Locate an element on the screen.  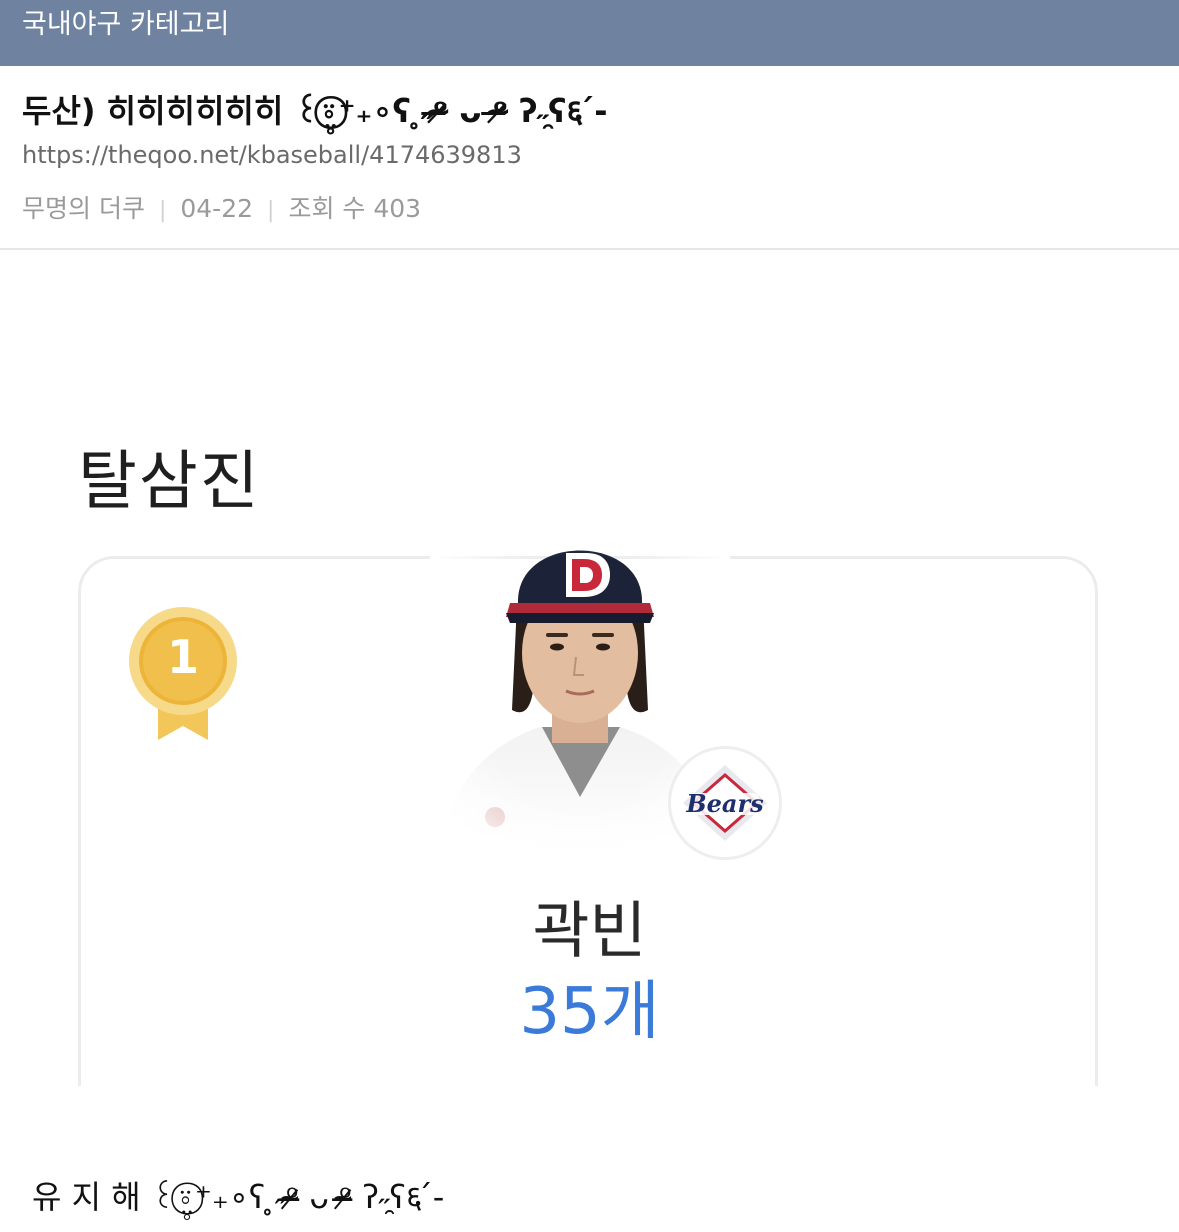
header-divider is located at coordinates (589, 249).